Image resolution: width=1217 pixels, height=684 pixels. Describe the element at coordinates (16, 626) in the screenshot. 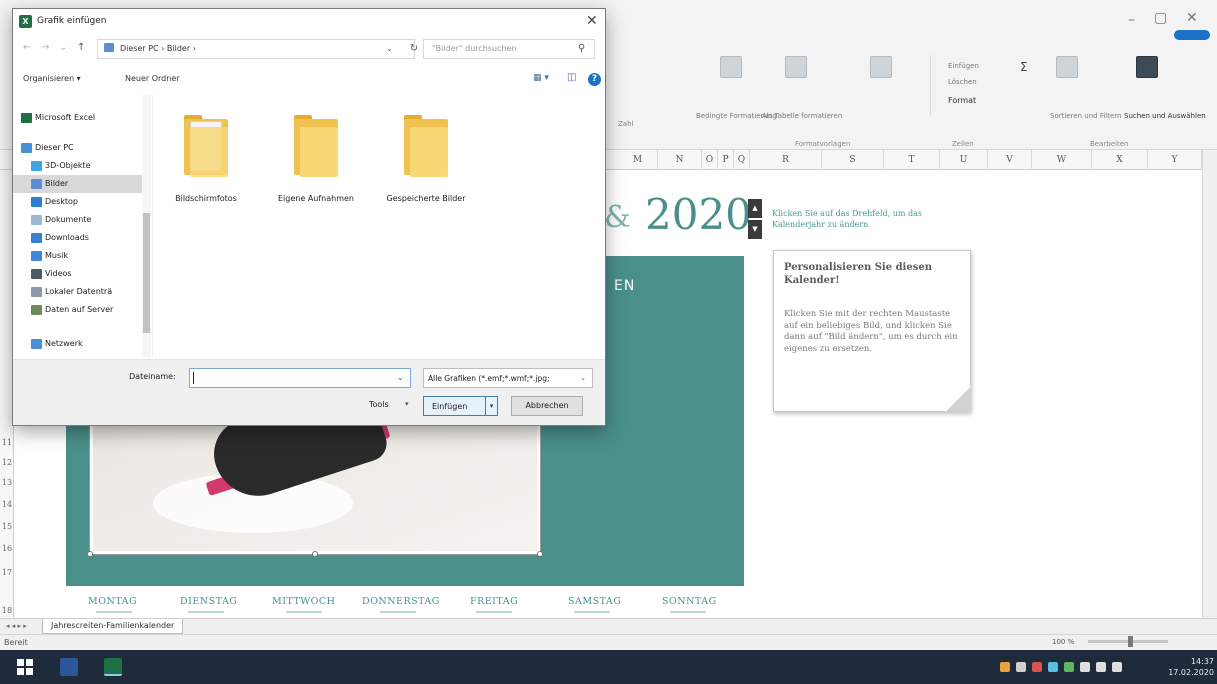

I see `sheet-nav-arrows: ◂ ◂ ▸ ▸` at that location.